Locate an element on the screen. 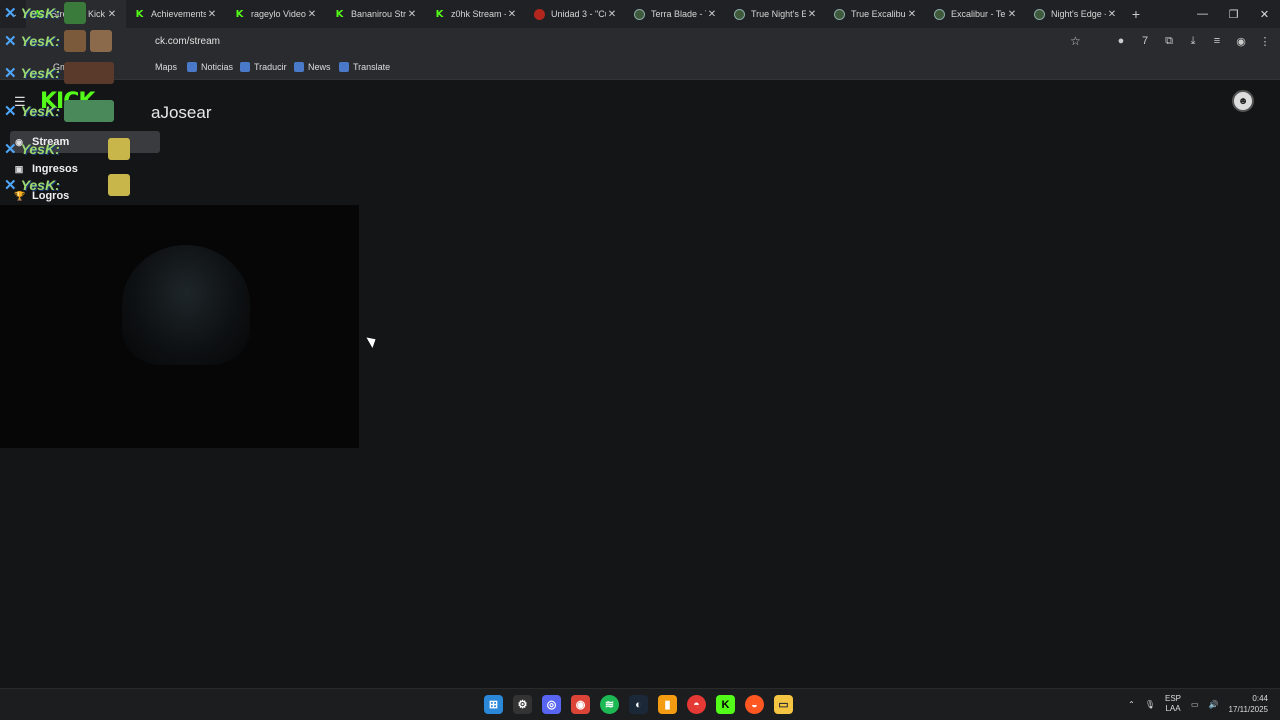 The height and width of the screenshot is (720, 1280). new-tab-button: + is located at coordinates (1136, 14).